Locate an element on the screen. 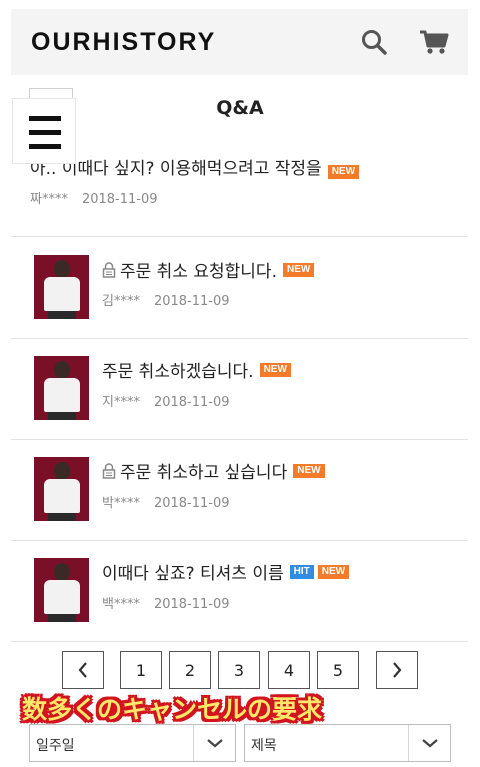 The image size is (480, 767). post-author: 백**** is located at coordinates (121, 604).